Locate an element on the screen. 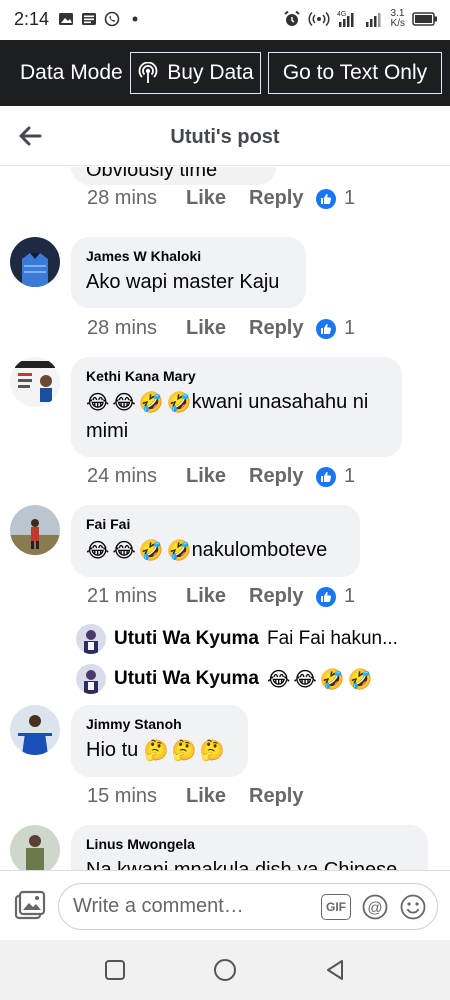  data-mode-label: Data Mode is located at coordinates (71, 72).